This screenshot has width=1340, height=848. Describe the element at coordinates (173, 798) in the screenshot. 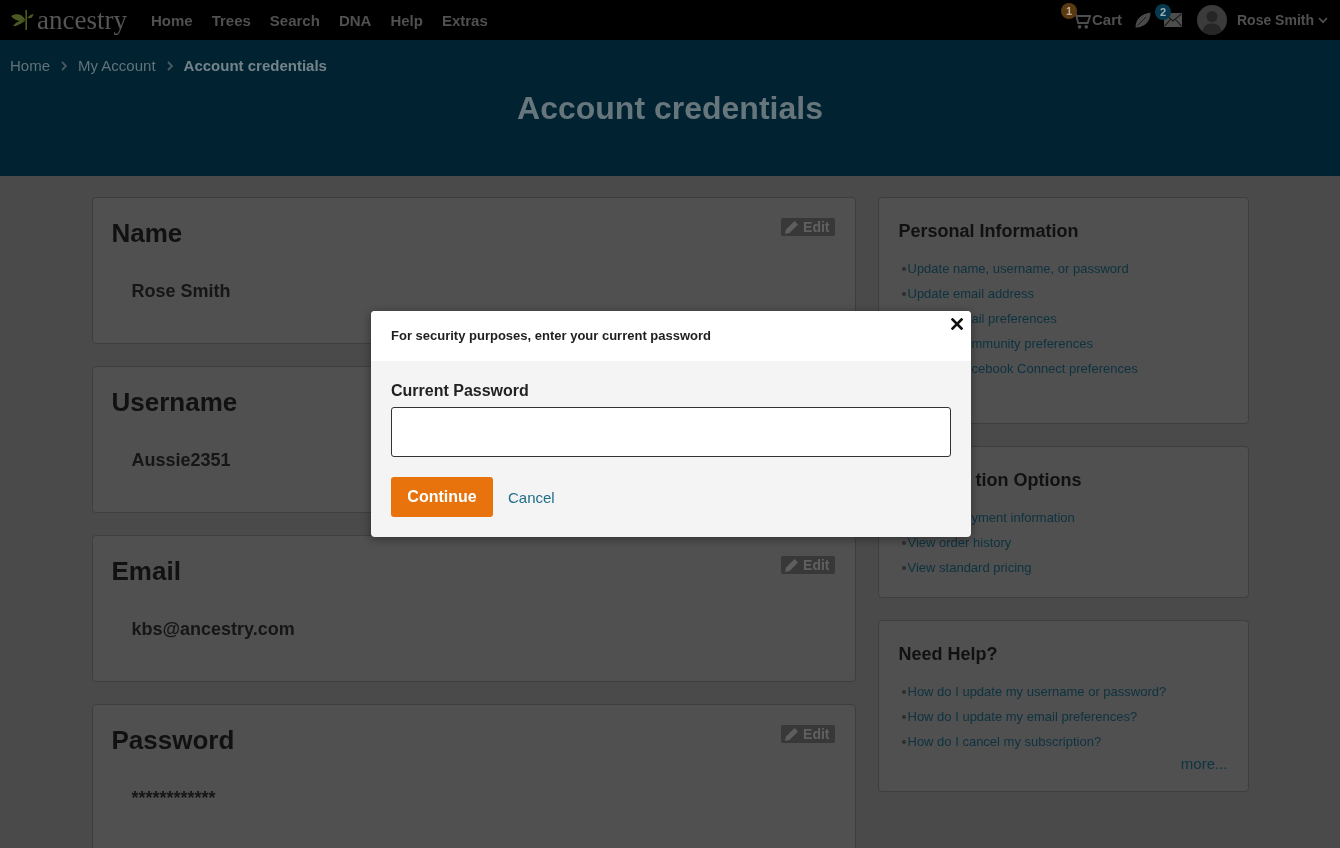

I see `card-value: ************` at that location.